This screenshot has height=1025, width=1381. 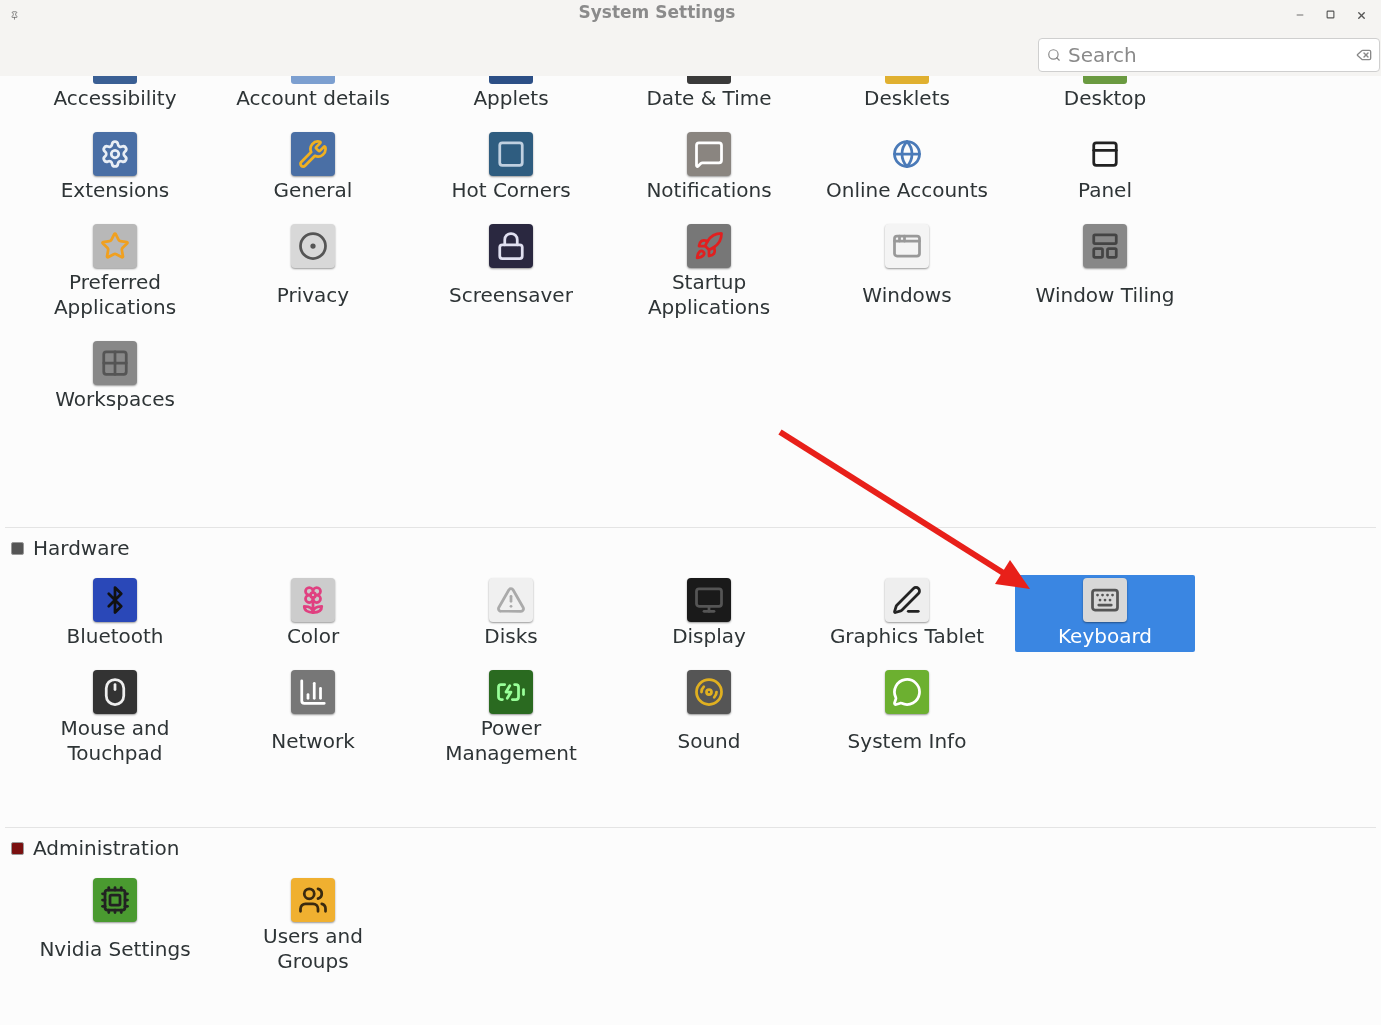 What do you see at coordinates (907, 246) in the screenshot?
I see `window-icon` at bounding box center [907, 246].